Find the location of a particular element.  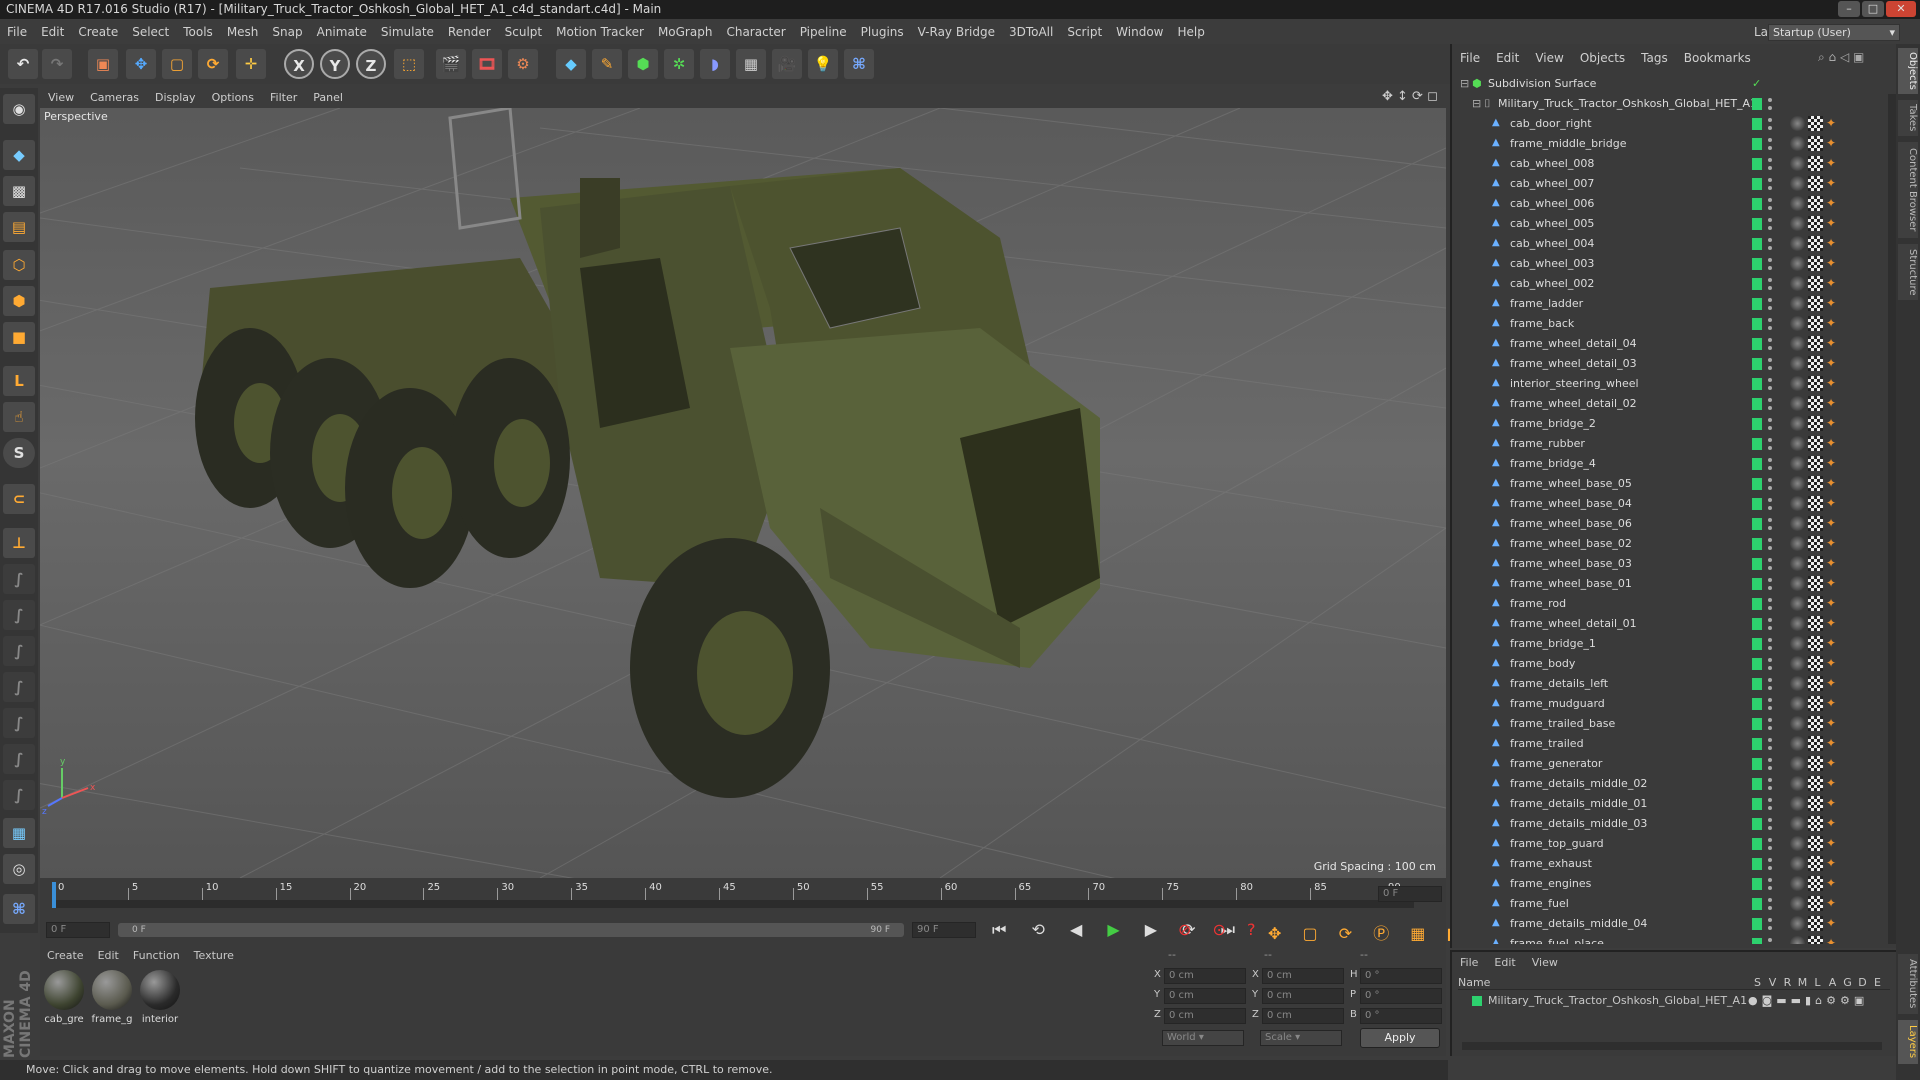

object-list-scrollbar is located at coordinates (1892, 519).